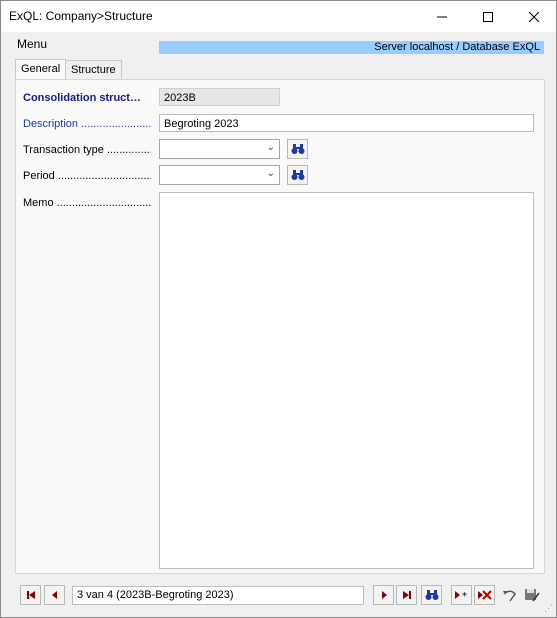 The image size is (557, 618). I want to click on tab-general: General, so click(41, 70).